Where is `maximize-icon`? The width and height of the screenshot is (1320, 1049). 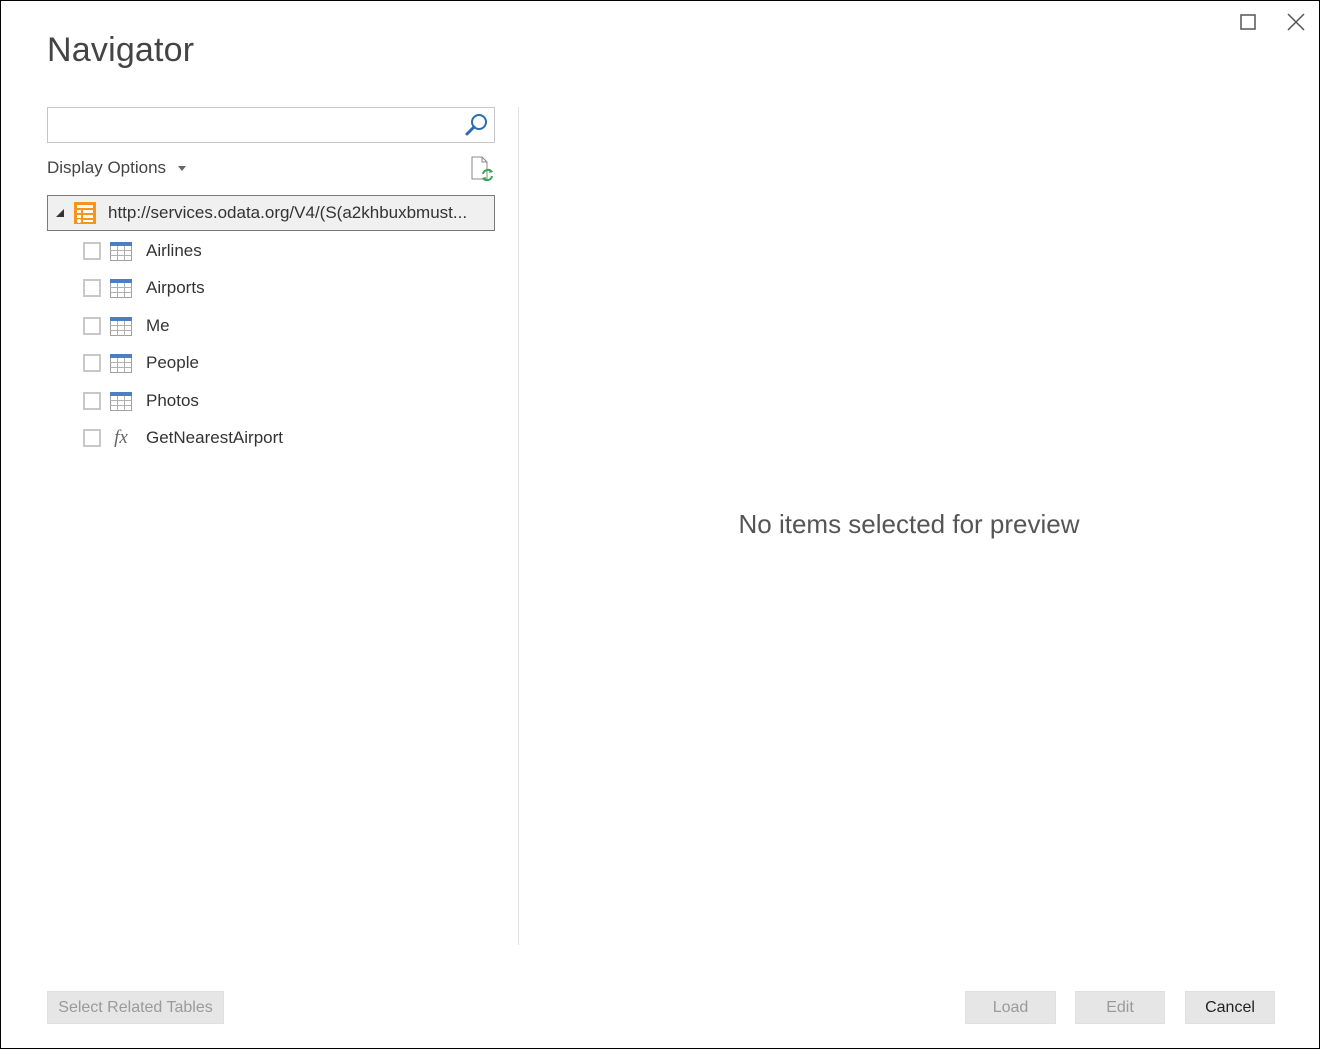
maximize-icon is located at coordinates (1248, 22).